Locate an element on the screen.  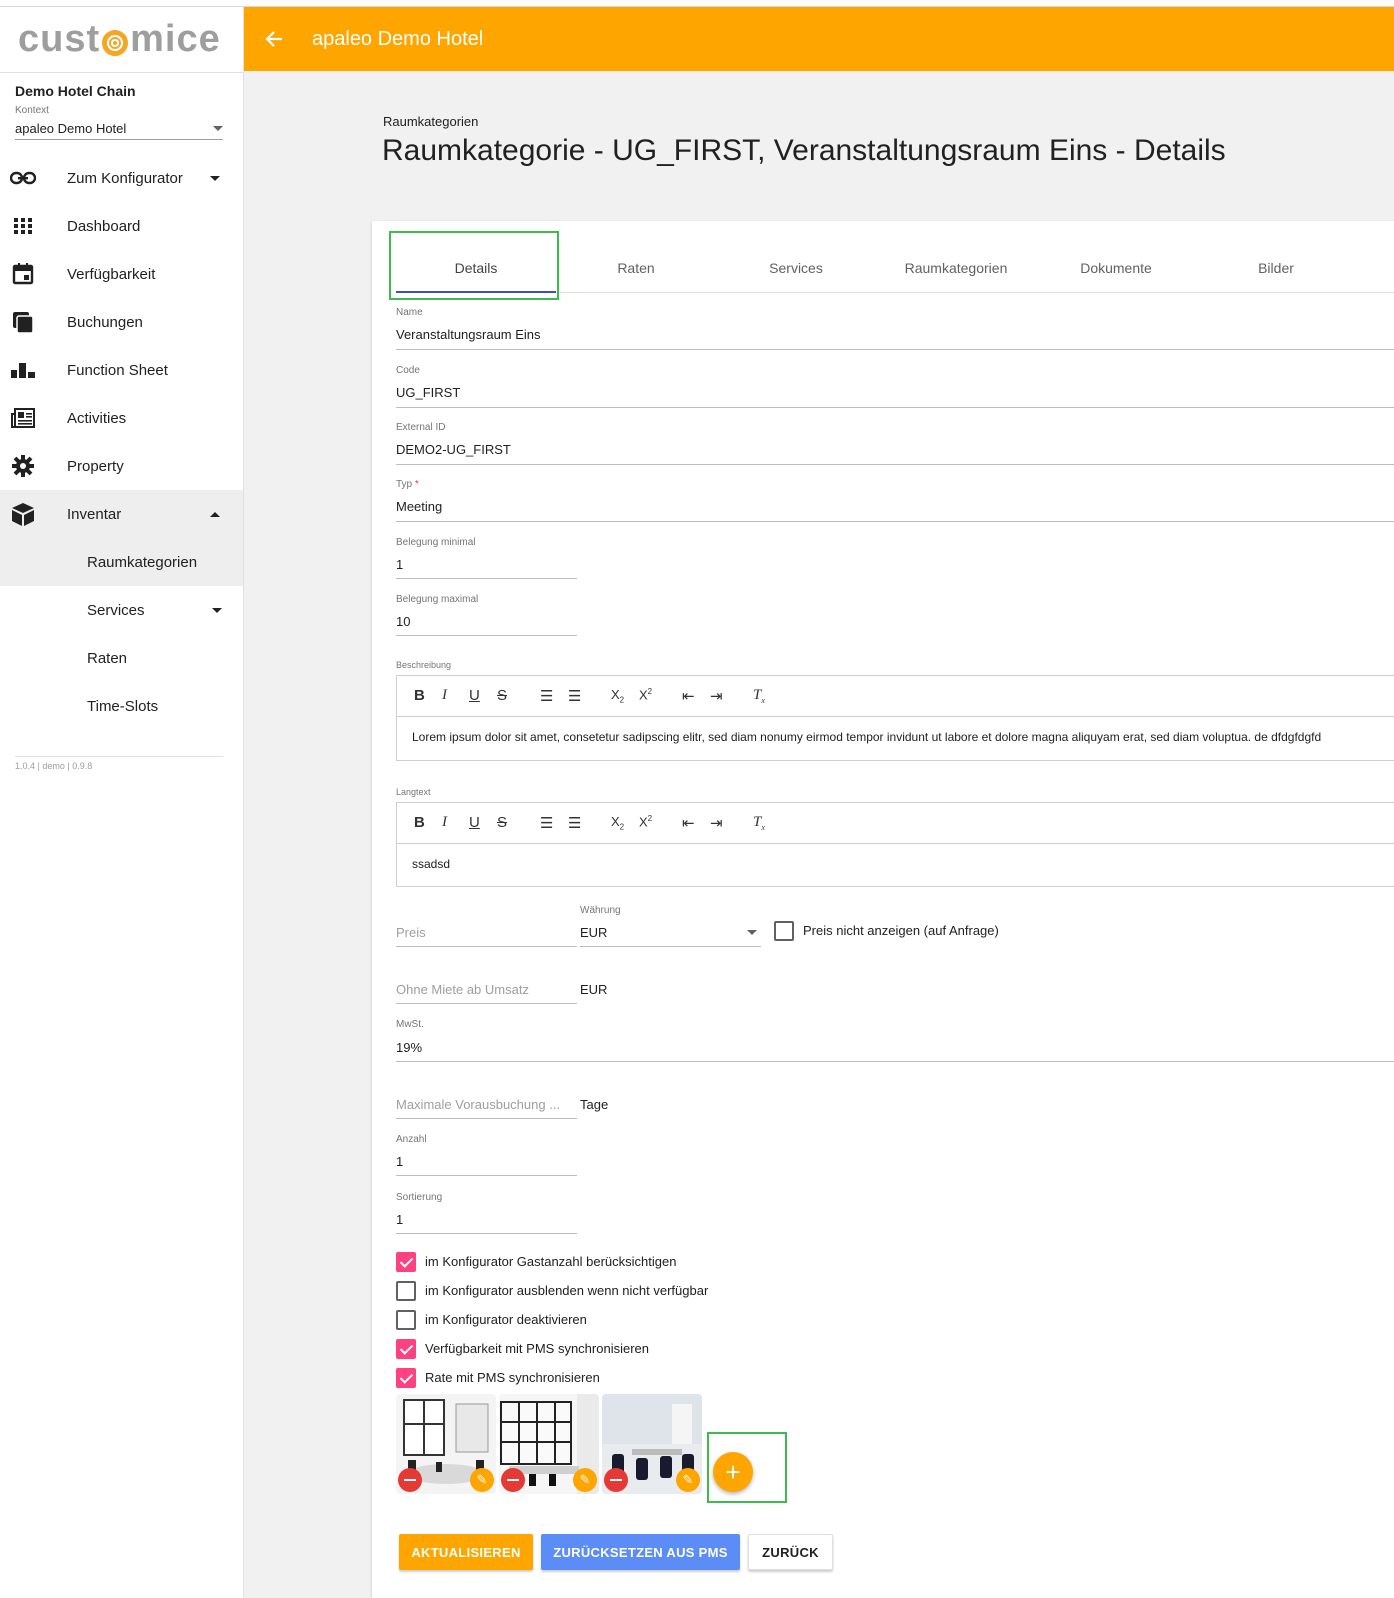
context-select: apaleo Demo Hotel is located at coordinates (119, 129).